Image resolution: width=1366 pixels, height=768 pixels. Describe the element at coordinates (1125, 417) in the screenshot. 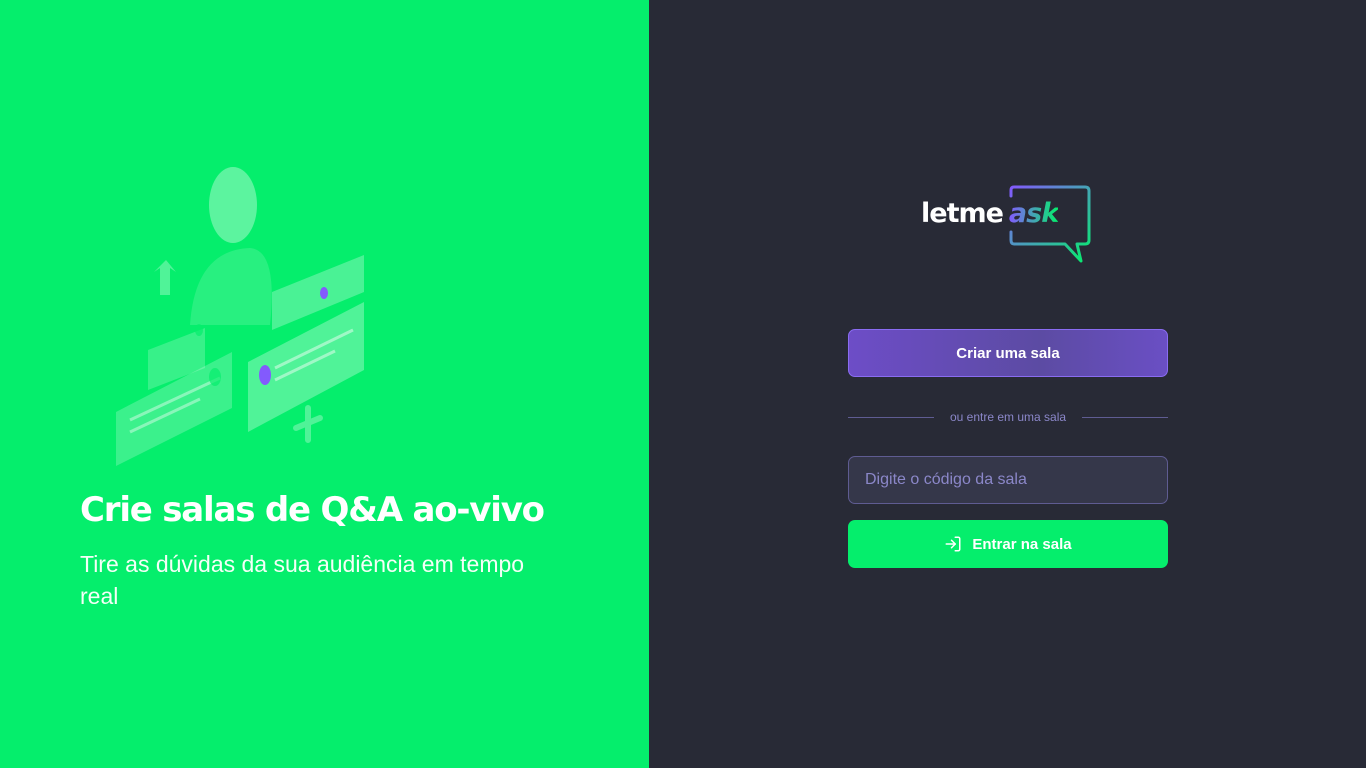

I see `separator-line-right` at that location.